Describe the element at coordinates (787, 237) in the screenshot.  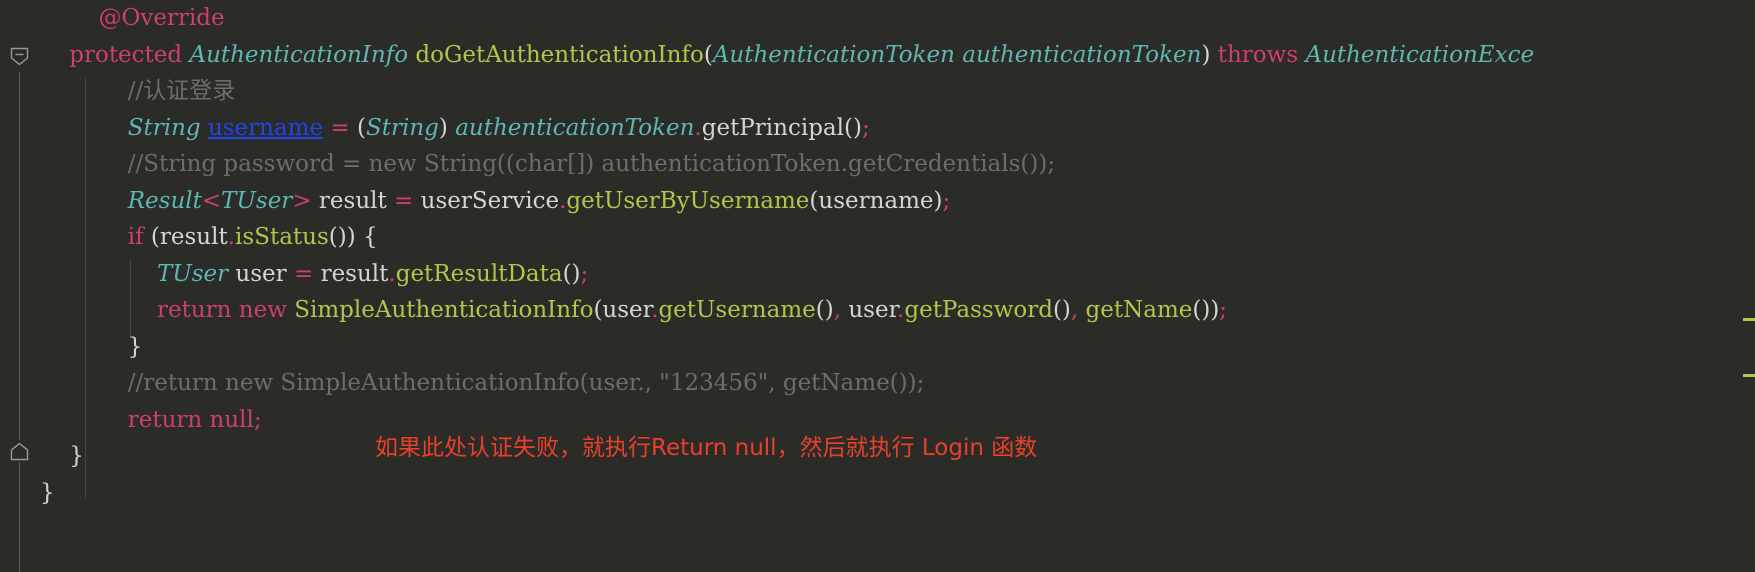
I see `code-line: if (result.isStatus()) {` at that location.